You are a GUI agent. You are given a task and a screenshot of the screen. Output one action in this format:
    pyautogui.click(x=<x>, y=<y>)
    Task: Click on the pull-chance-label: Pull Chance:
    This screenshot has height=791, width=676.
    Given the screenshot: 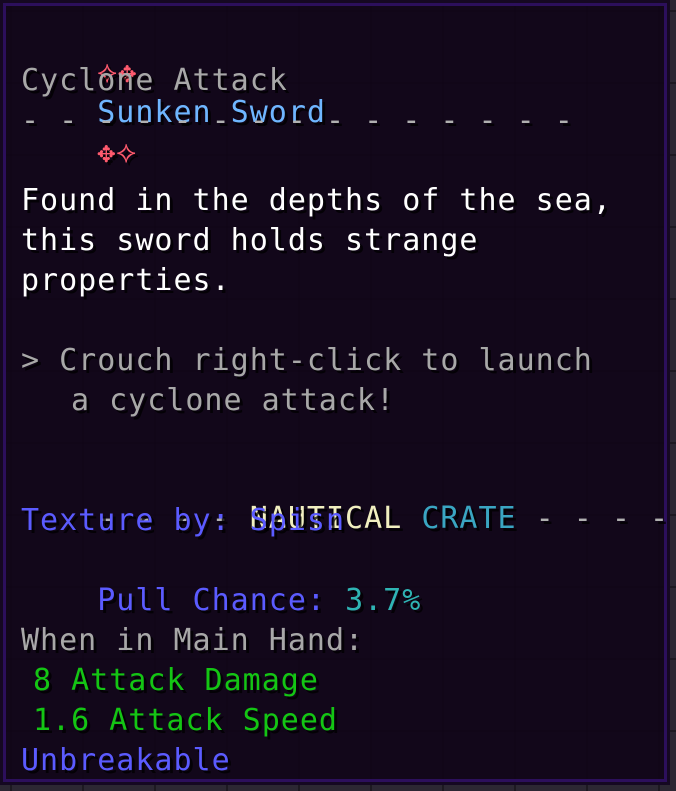 What is the action you would take?
    pyautogui.click(x=221, y=600)
    